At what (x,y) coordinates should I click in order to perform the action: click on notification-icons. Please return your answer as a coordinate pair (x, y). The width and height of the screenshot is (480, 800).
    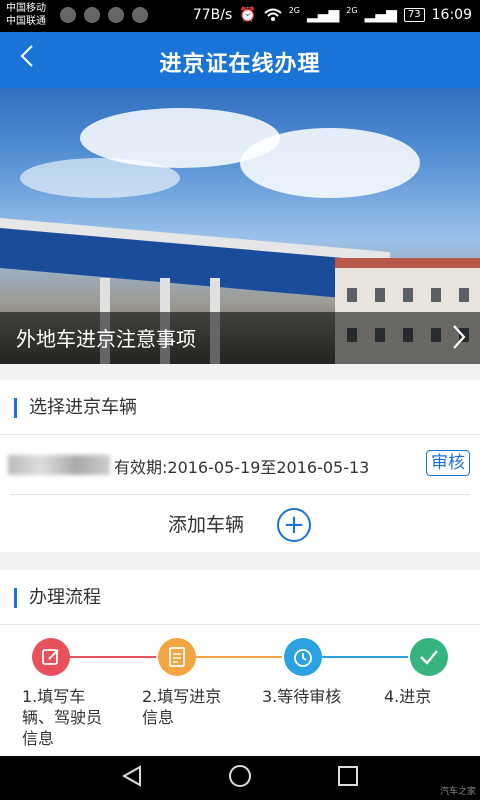
    Looking at the image, I should click on (104, 15).